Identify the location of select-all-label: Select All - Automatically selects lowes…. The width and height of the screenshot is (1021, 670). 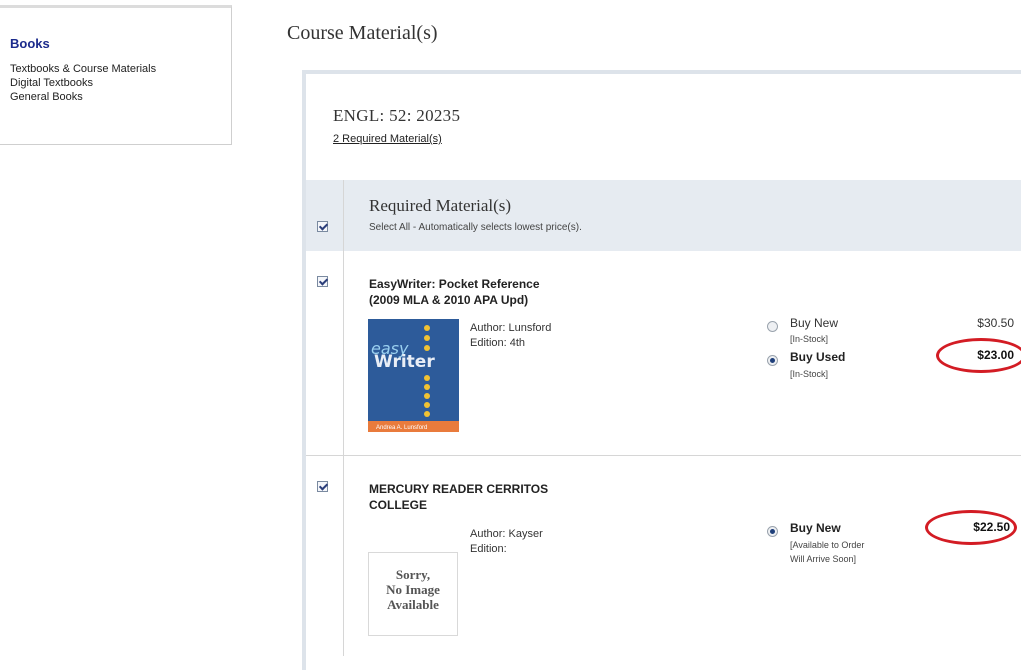
(475, 227).